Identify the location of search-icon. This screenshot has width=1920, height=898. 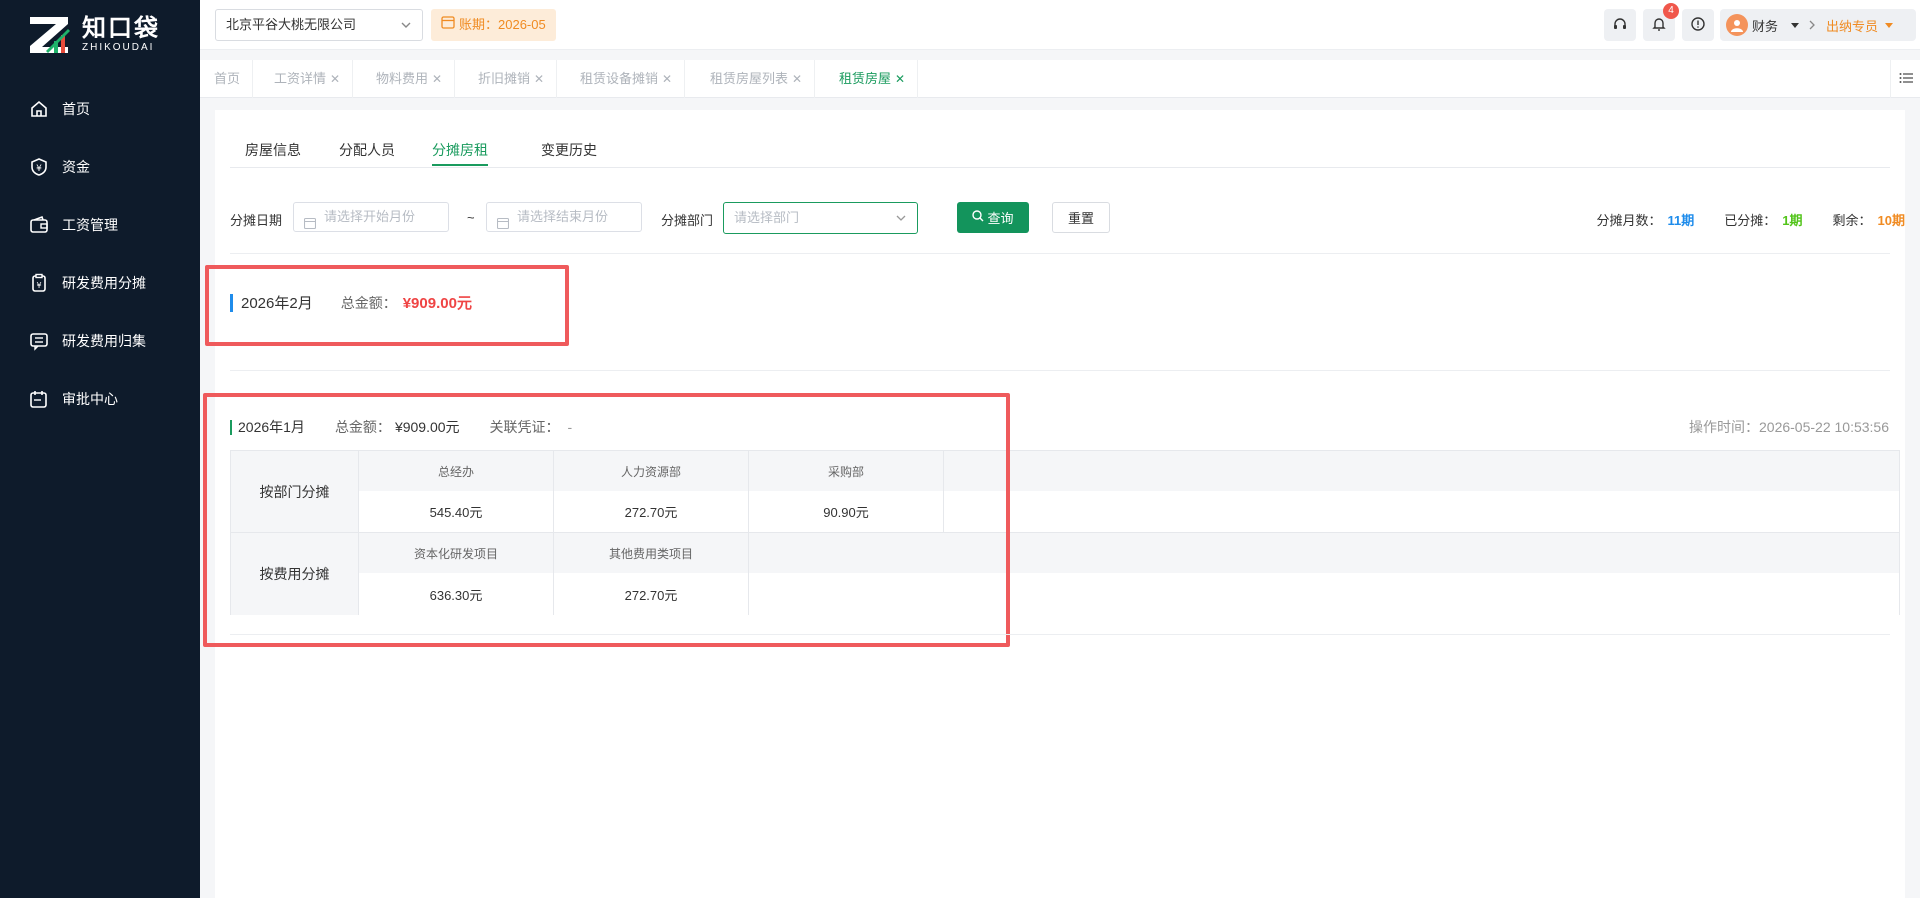
(978, 217).